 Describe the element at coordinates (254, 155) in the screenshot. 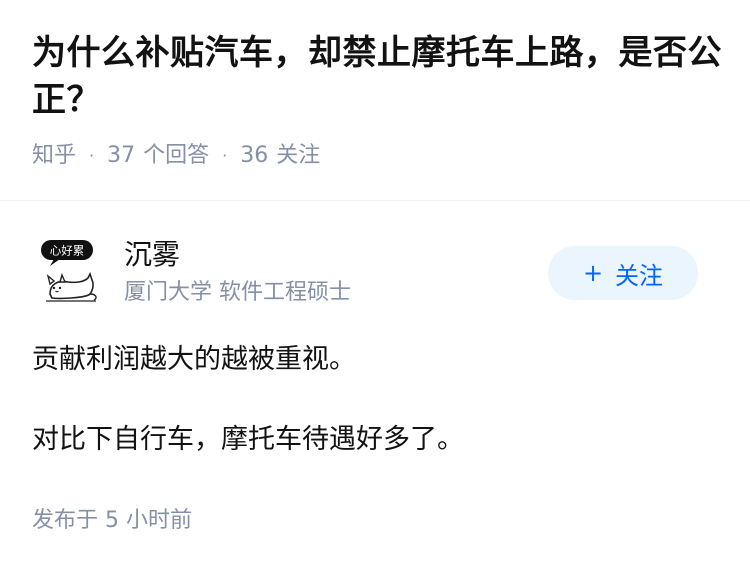

I see `follow-count: 36` at that location.